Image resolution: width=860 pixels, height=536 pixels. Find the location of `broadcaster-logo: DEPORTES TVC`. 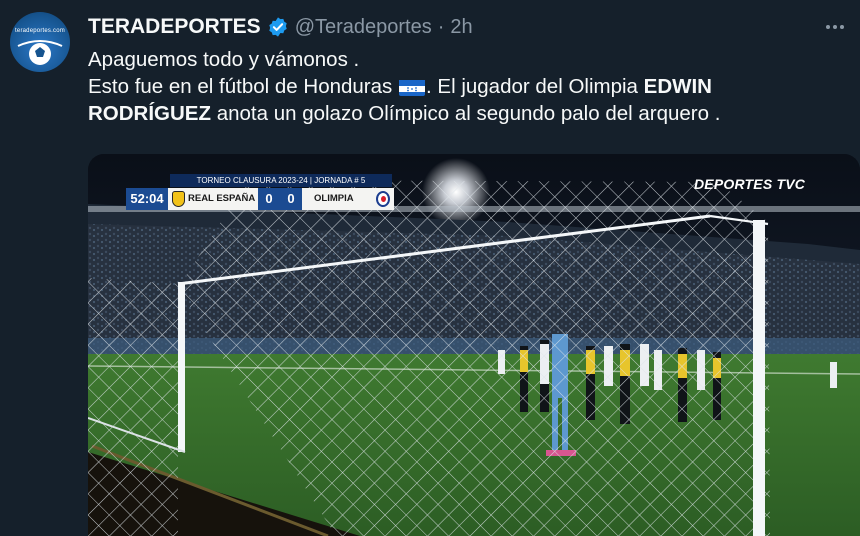

broadcaster-logo: DEPORTES TVC is located at coordinates (750, 184).